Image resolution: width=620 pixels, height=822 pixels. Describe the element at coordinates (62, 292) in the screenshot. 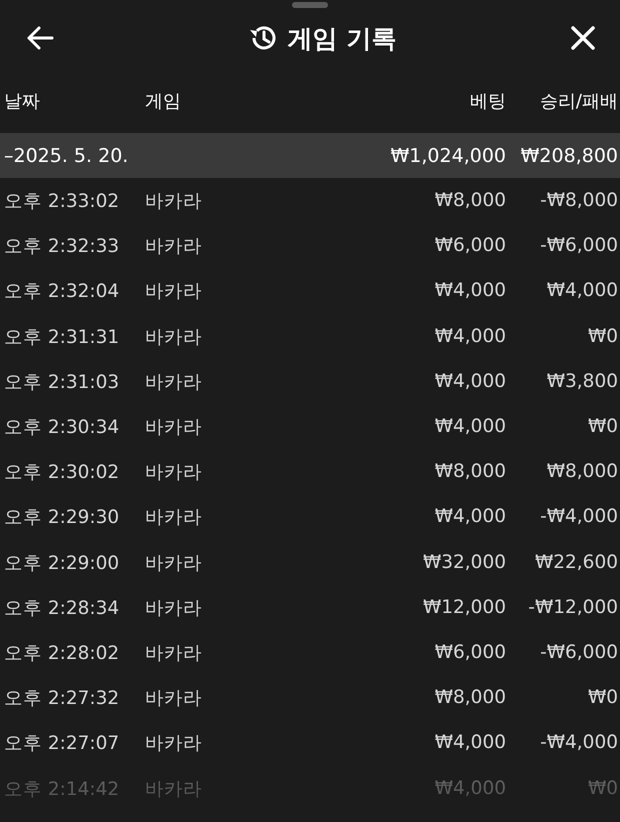

I see `time-cell-text: 오후 2:32:04` at that location.